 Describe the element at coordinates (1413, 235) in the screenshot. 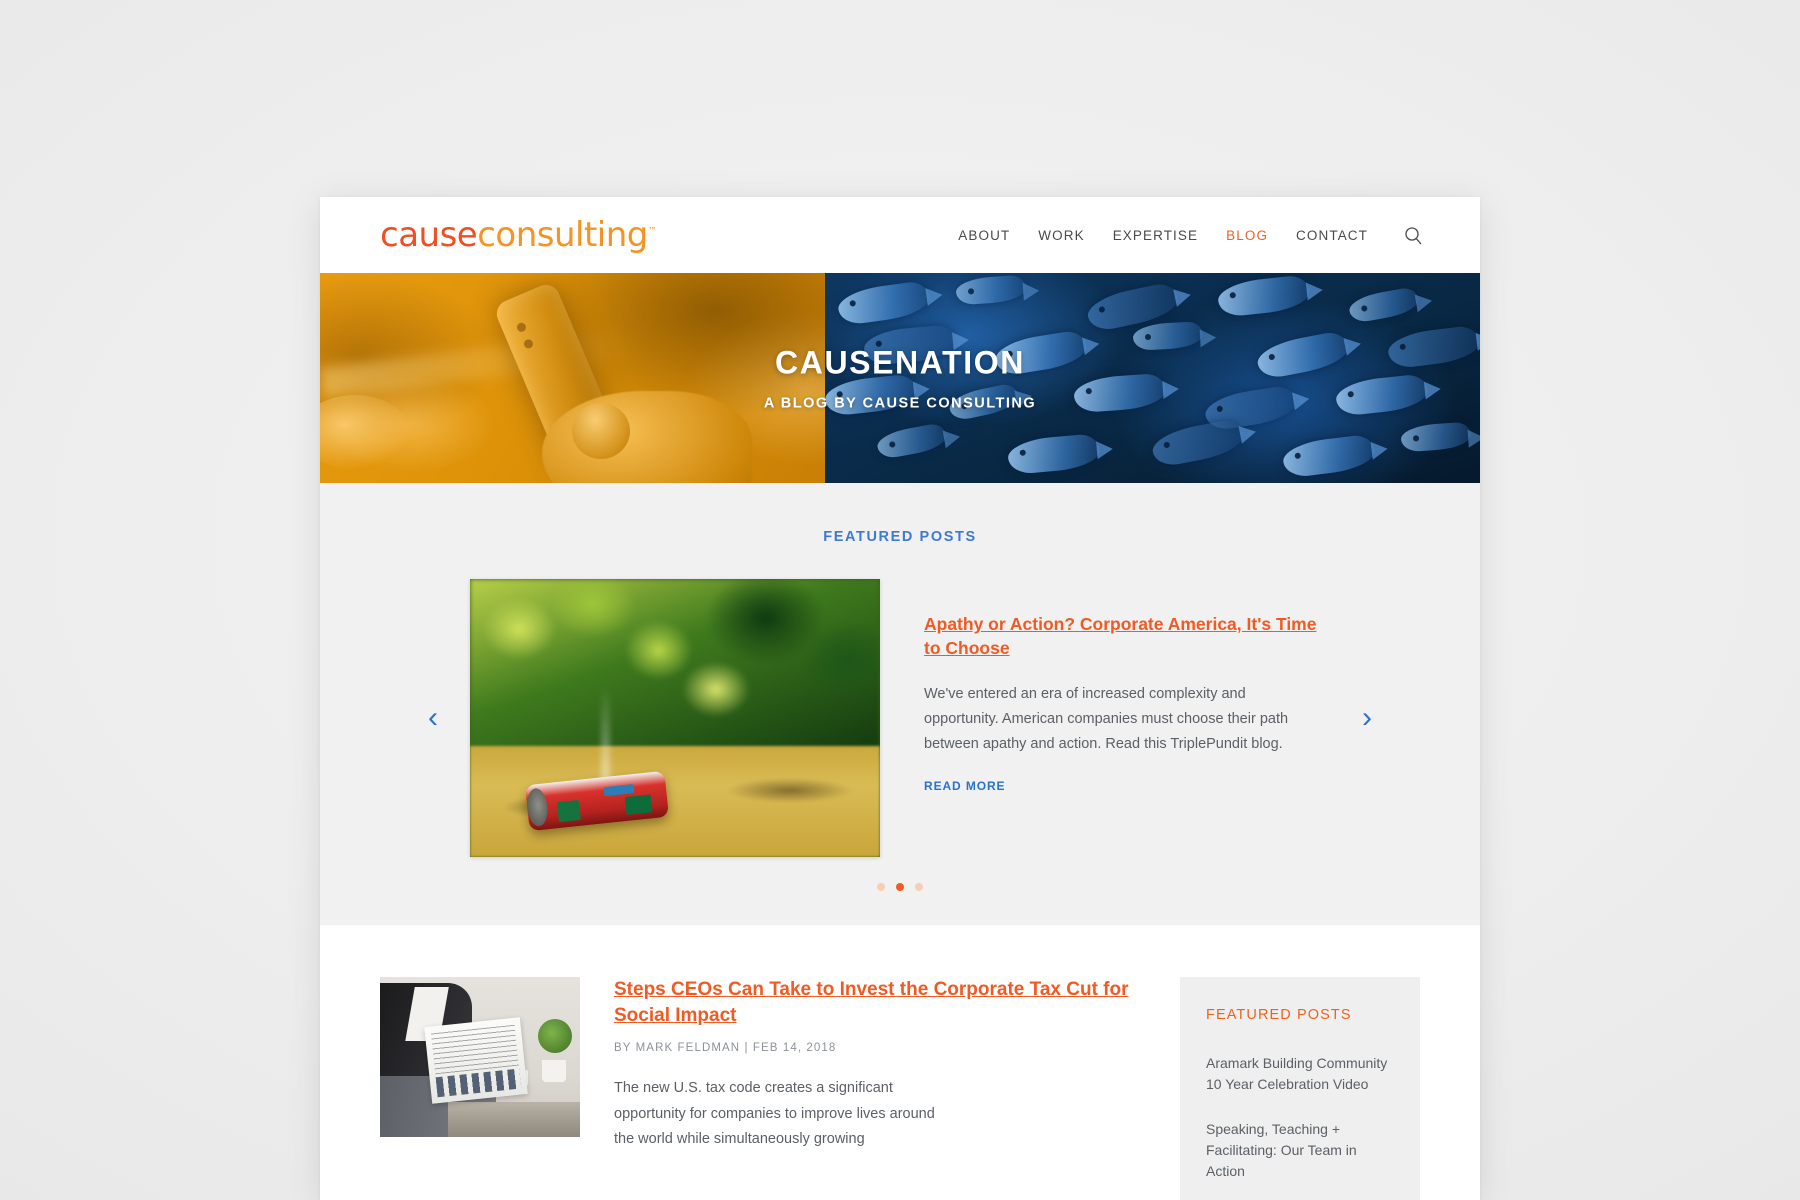

I see `search-icon` at that location.